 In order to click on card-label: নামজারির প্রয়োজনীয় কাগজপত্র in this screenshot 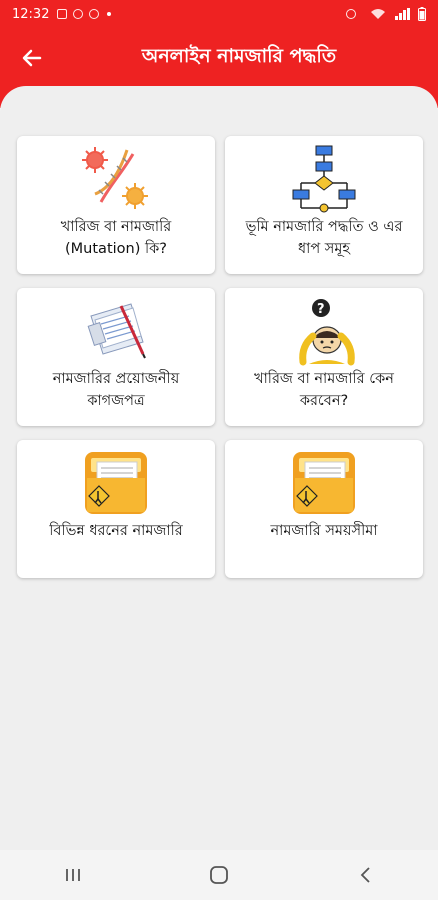, I will do `click(116, 390)`.